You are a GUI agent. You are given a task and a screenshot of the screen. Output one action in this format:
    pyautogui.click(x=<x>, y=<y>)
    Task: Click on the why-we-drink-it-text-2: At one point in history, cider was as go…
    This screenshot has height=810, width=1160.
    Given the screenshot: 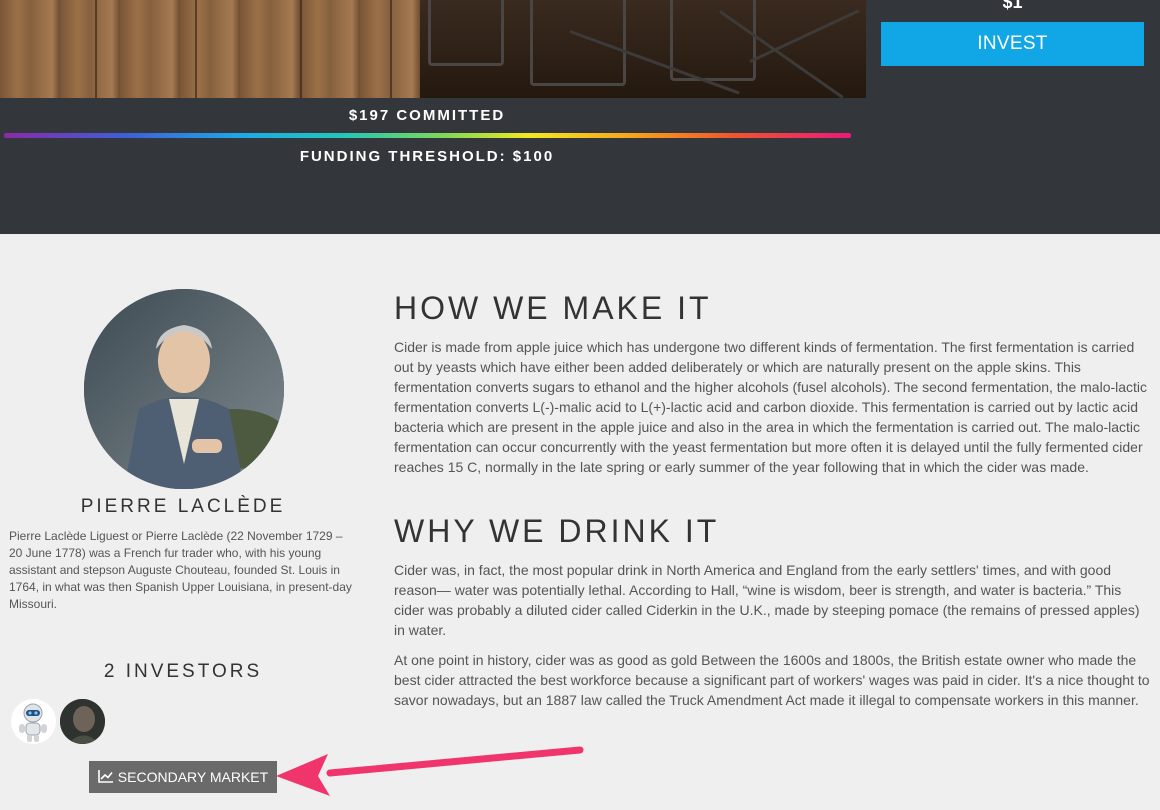 What is the action you would take?
    pyautogui.click(x=772, y=680)
    